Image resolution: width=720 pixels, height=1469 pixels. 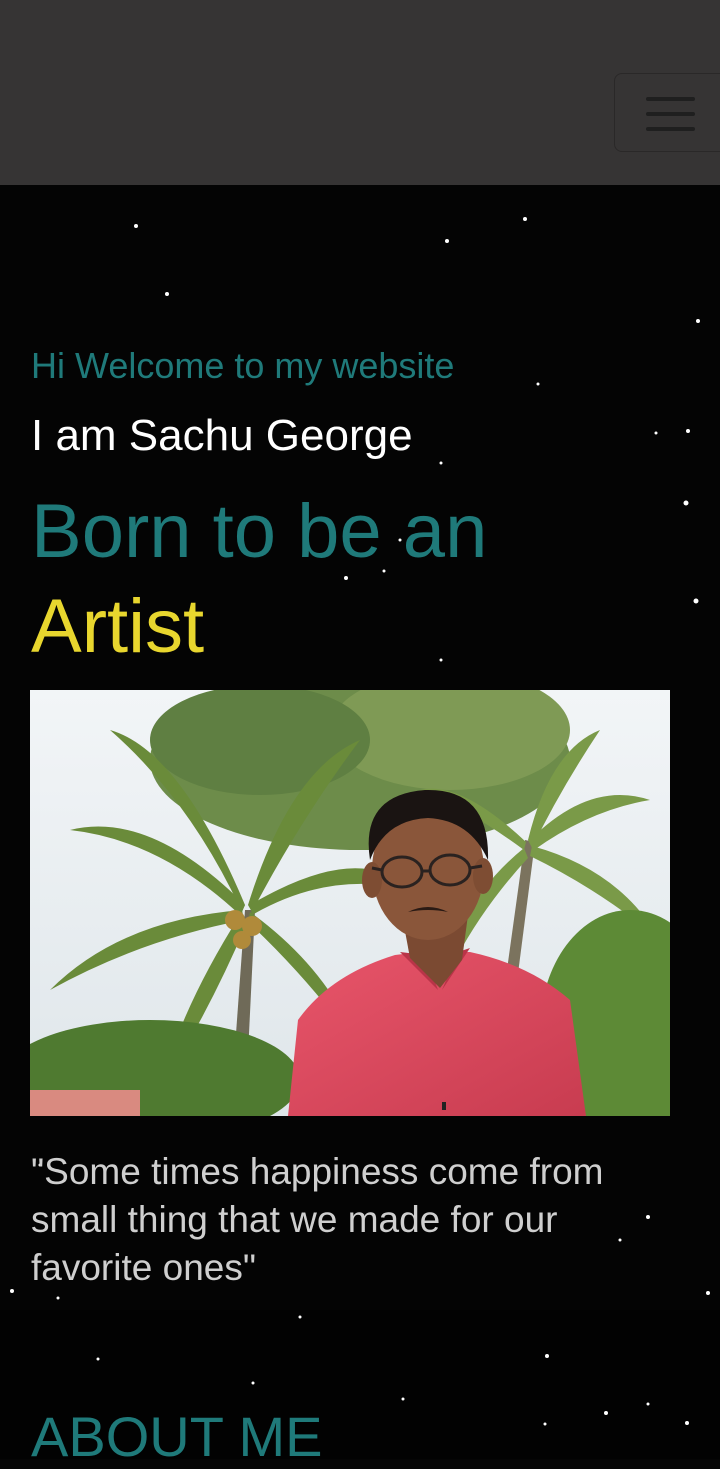 I want to click on tagline-heading: Born to be an, so click(x=259, y=531).